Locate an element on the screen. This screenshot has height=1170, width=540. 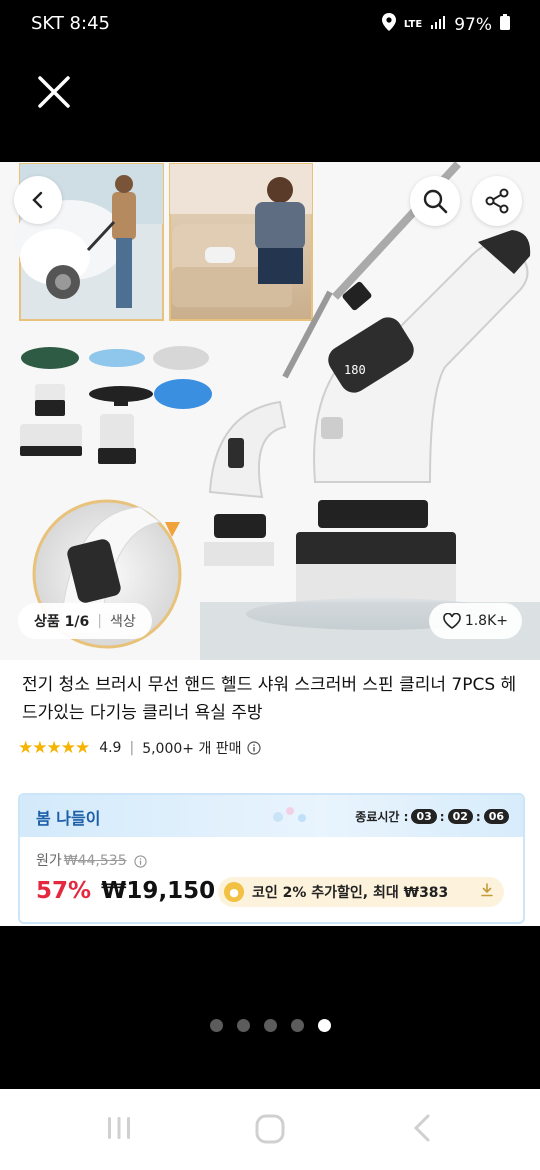
status-icons: LTE 97% is located at coordinates (445, 24).